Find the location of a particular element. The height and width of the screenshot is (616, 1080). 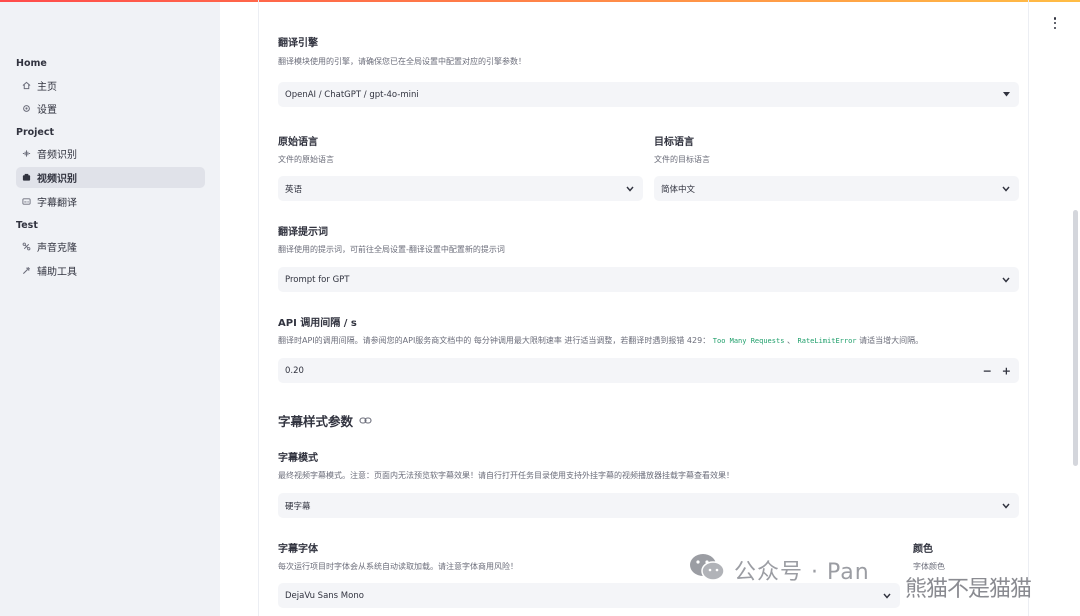

video-camera-icon is located at coordinates (26, 178).